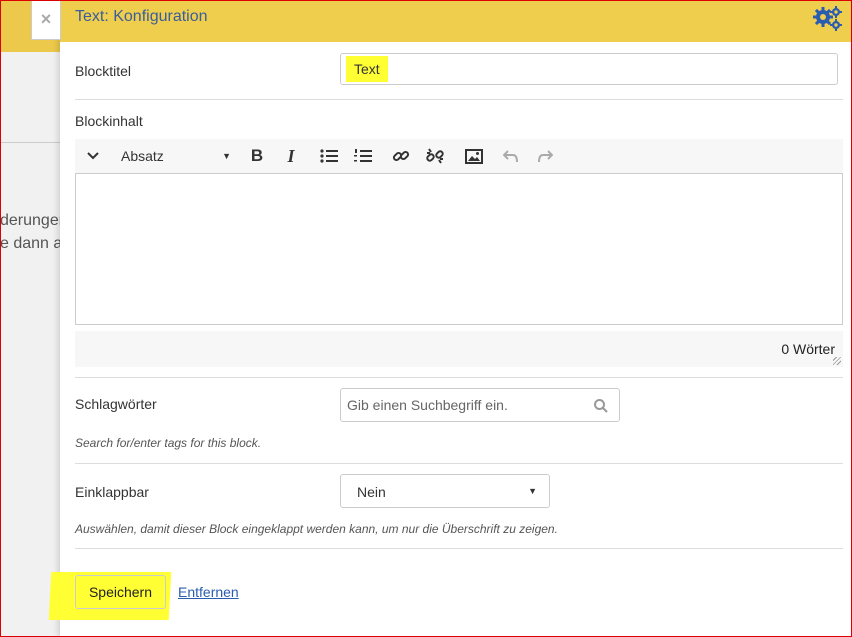 Image resolution: width=852 pixels, height=637 pixels. I want to click on italic-button: I, so click(291, 156).